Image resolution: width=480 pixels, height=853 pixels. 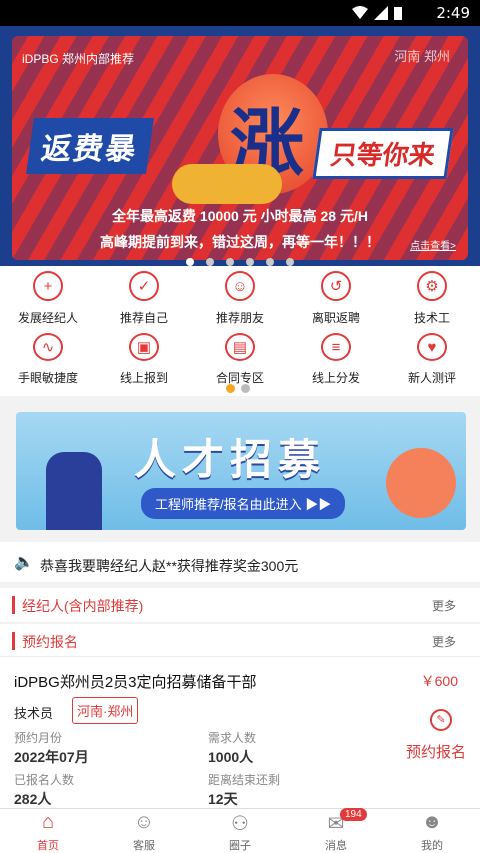 What do you see at coordinates (227, 184) in the screenshot?
I see `coins-icon` at bounding box center [227, 184].